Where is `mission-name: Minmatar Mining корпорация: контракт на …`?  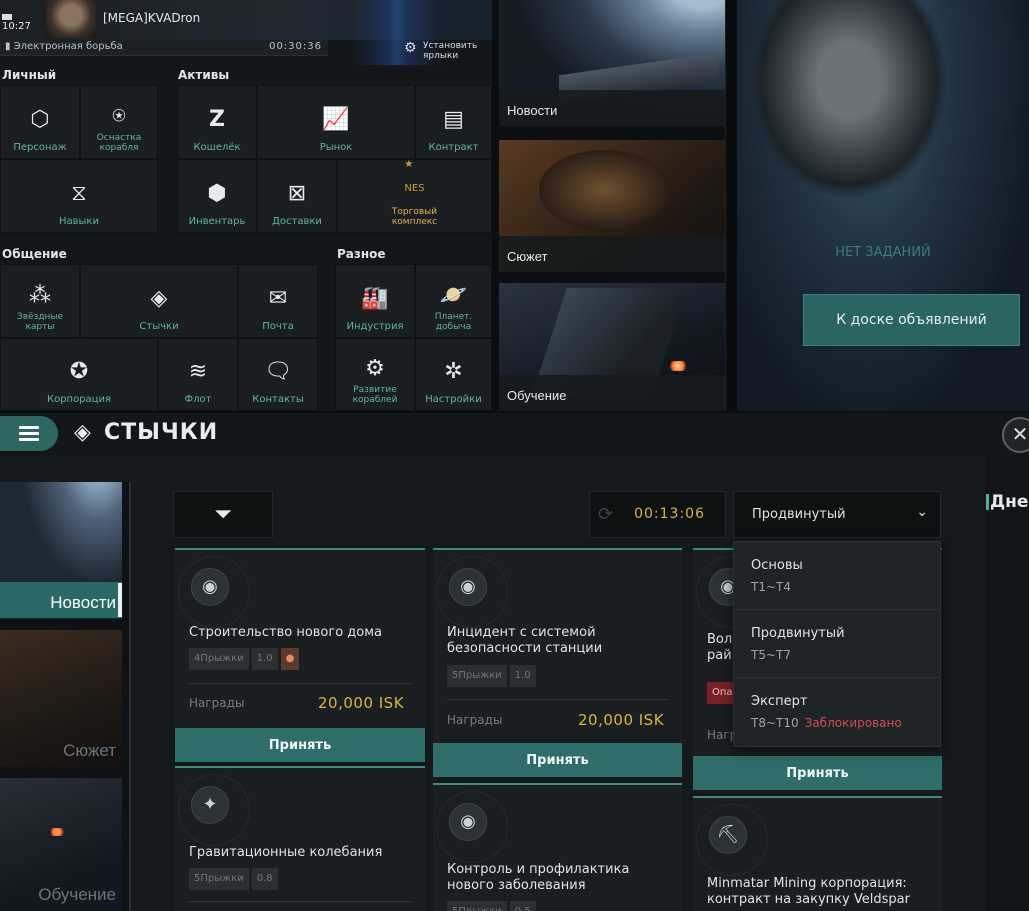 mission-name: Minmatar Mining корпорация: контракт на … is located at coordinates (808, 891).